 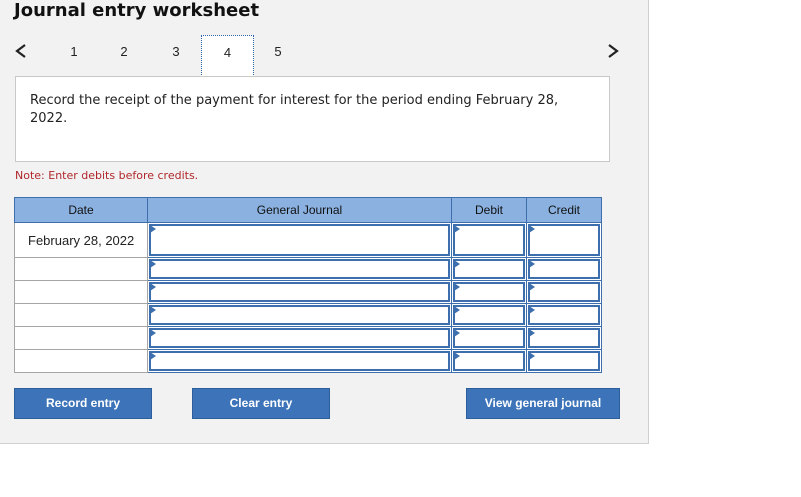 I want to click on header-date: Date, so click(x=81, y=210).